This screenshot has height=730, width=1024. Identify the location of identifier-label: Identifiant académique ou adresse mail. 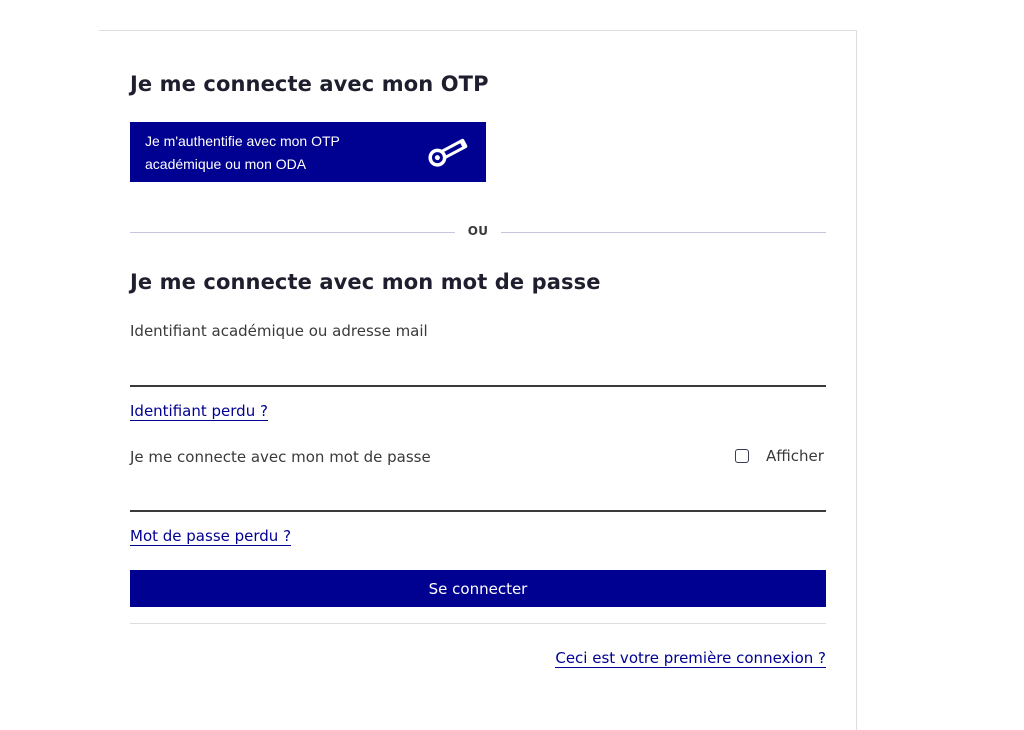
(279, 331).